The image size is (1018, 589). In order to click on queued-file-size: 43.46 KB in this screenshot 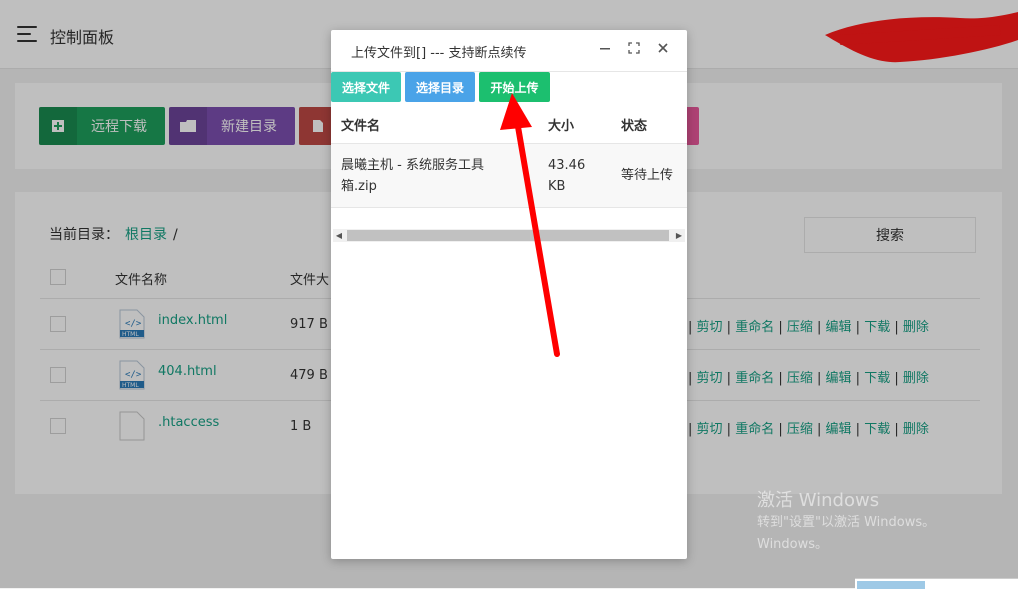, I will do `click(567, 176)`.